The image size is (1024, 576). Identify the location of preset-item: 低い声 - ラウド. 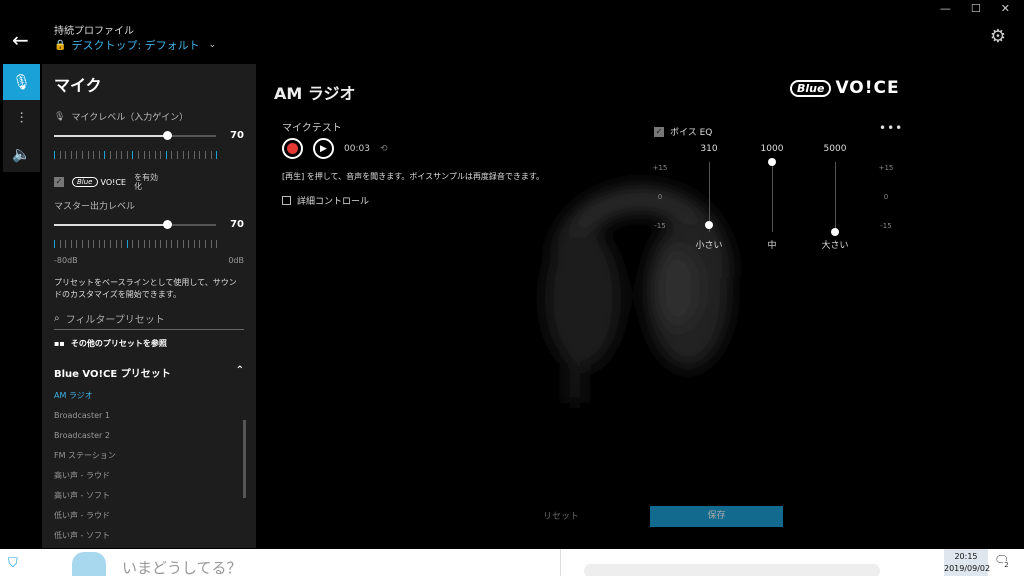
(149, 516).